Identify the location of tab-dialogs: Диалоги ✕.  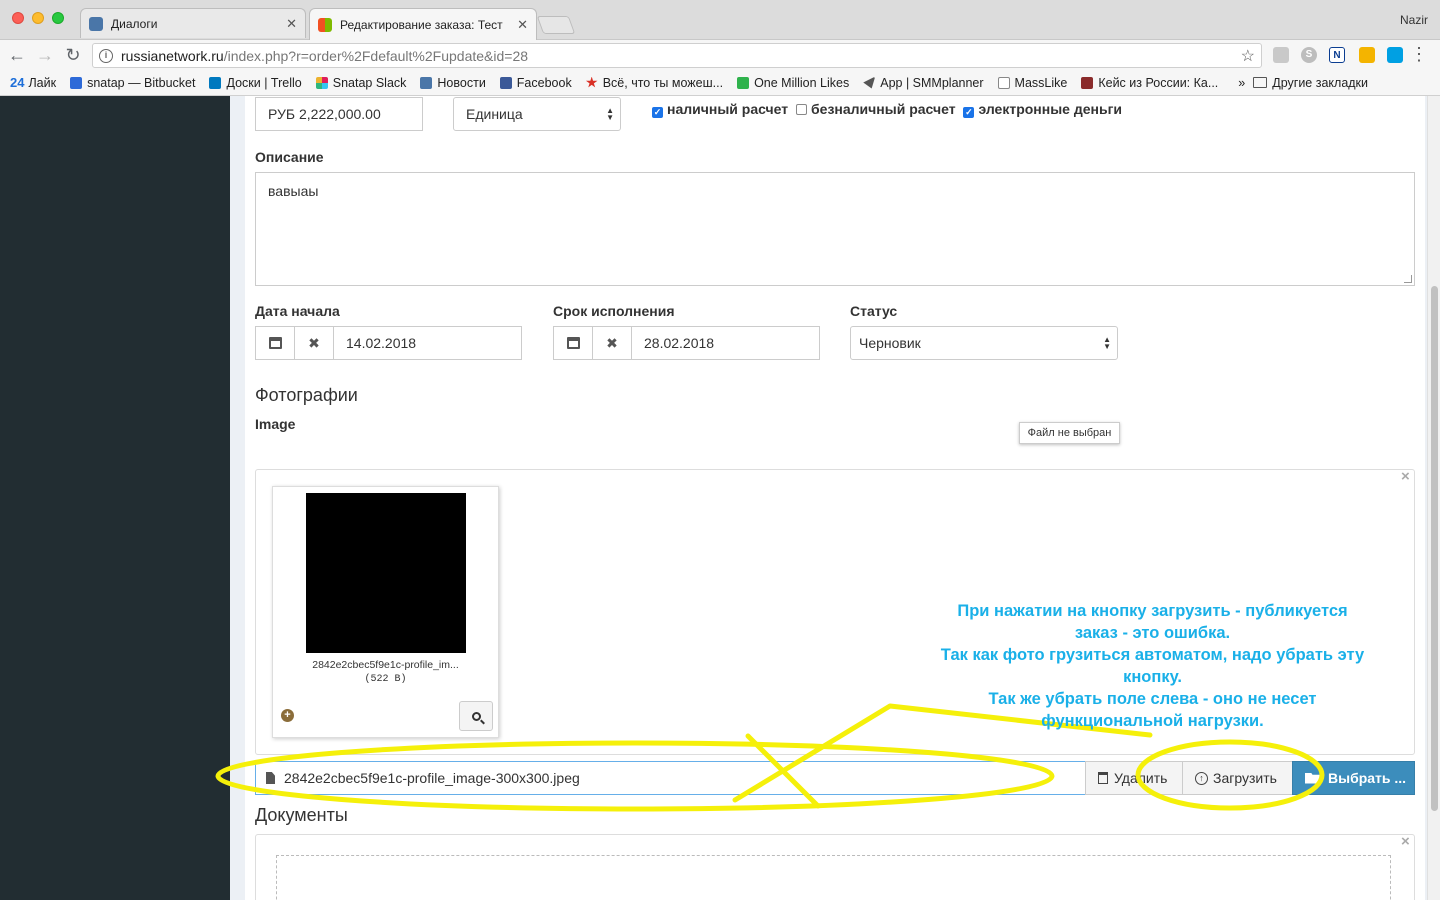
(193, 23).